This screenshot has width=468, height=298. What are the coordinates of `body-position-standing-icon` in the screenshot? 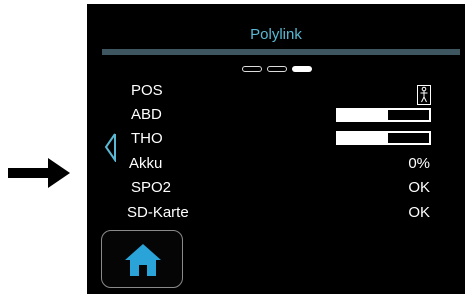 It's located at (424, 95).